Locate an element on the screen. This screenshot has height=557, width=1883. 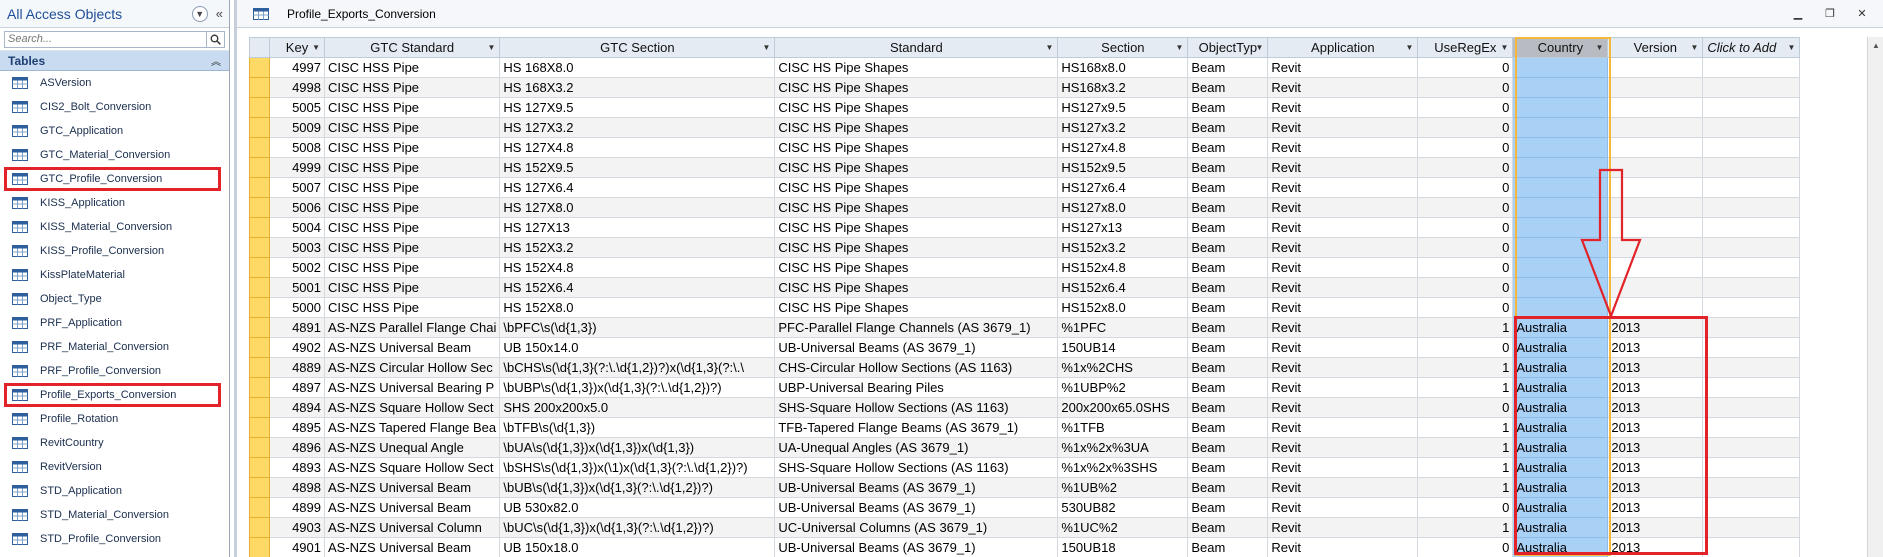
table-cell: 4896 is located at coordinates (297, 447).